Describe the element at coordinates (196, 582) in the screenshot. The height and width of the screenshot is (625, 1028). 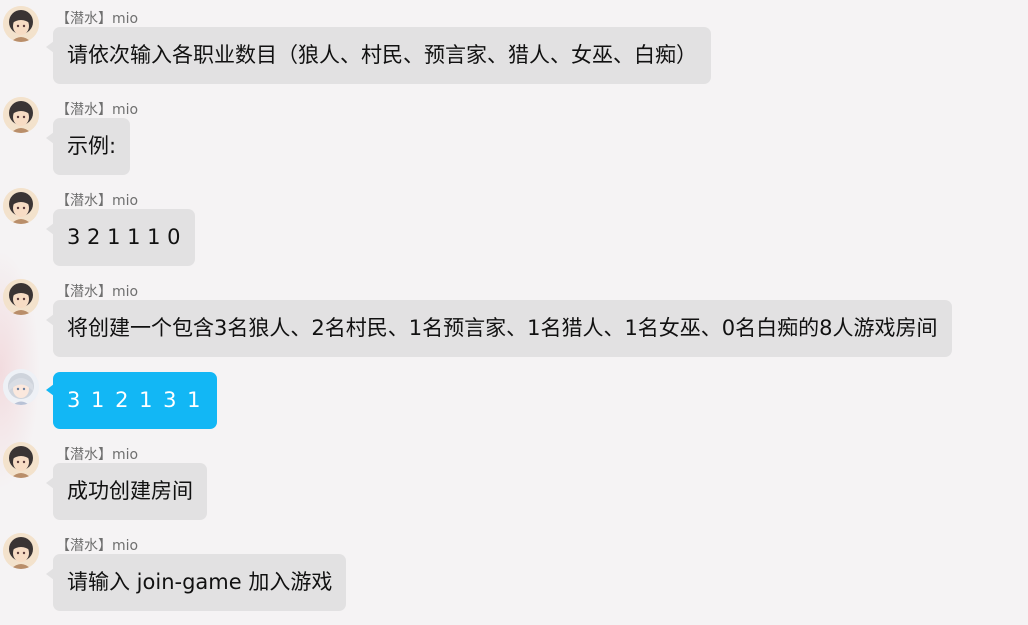
I see `message-bubble: 请输入 join-game 加入游戏` at that location.